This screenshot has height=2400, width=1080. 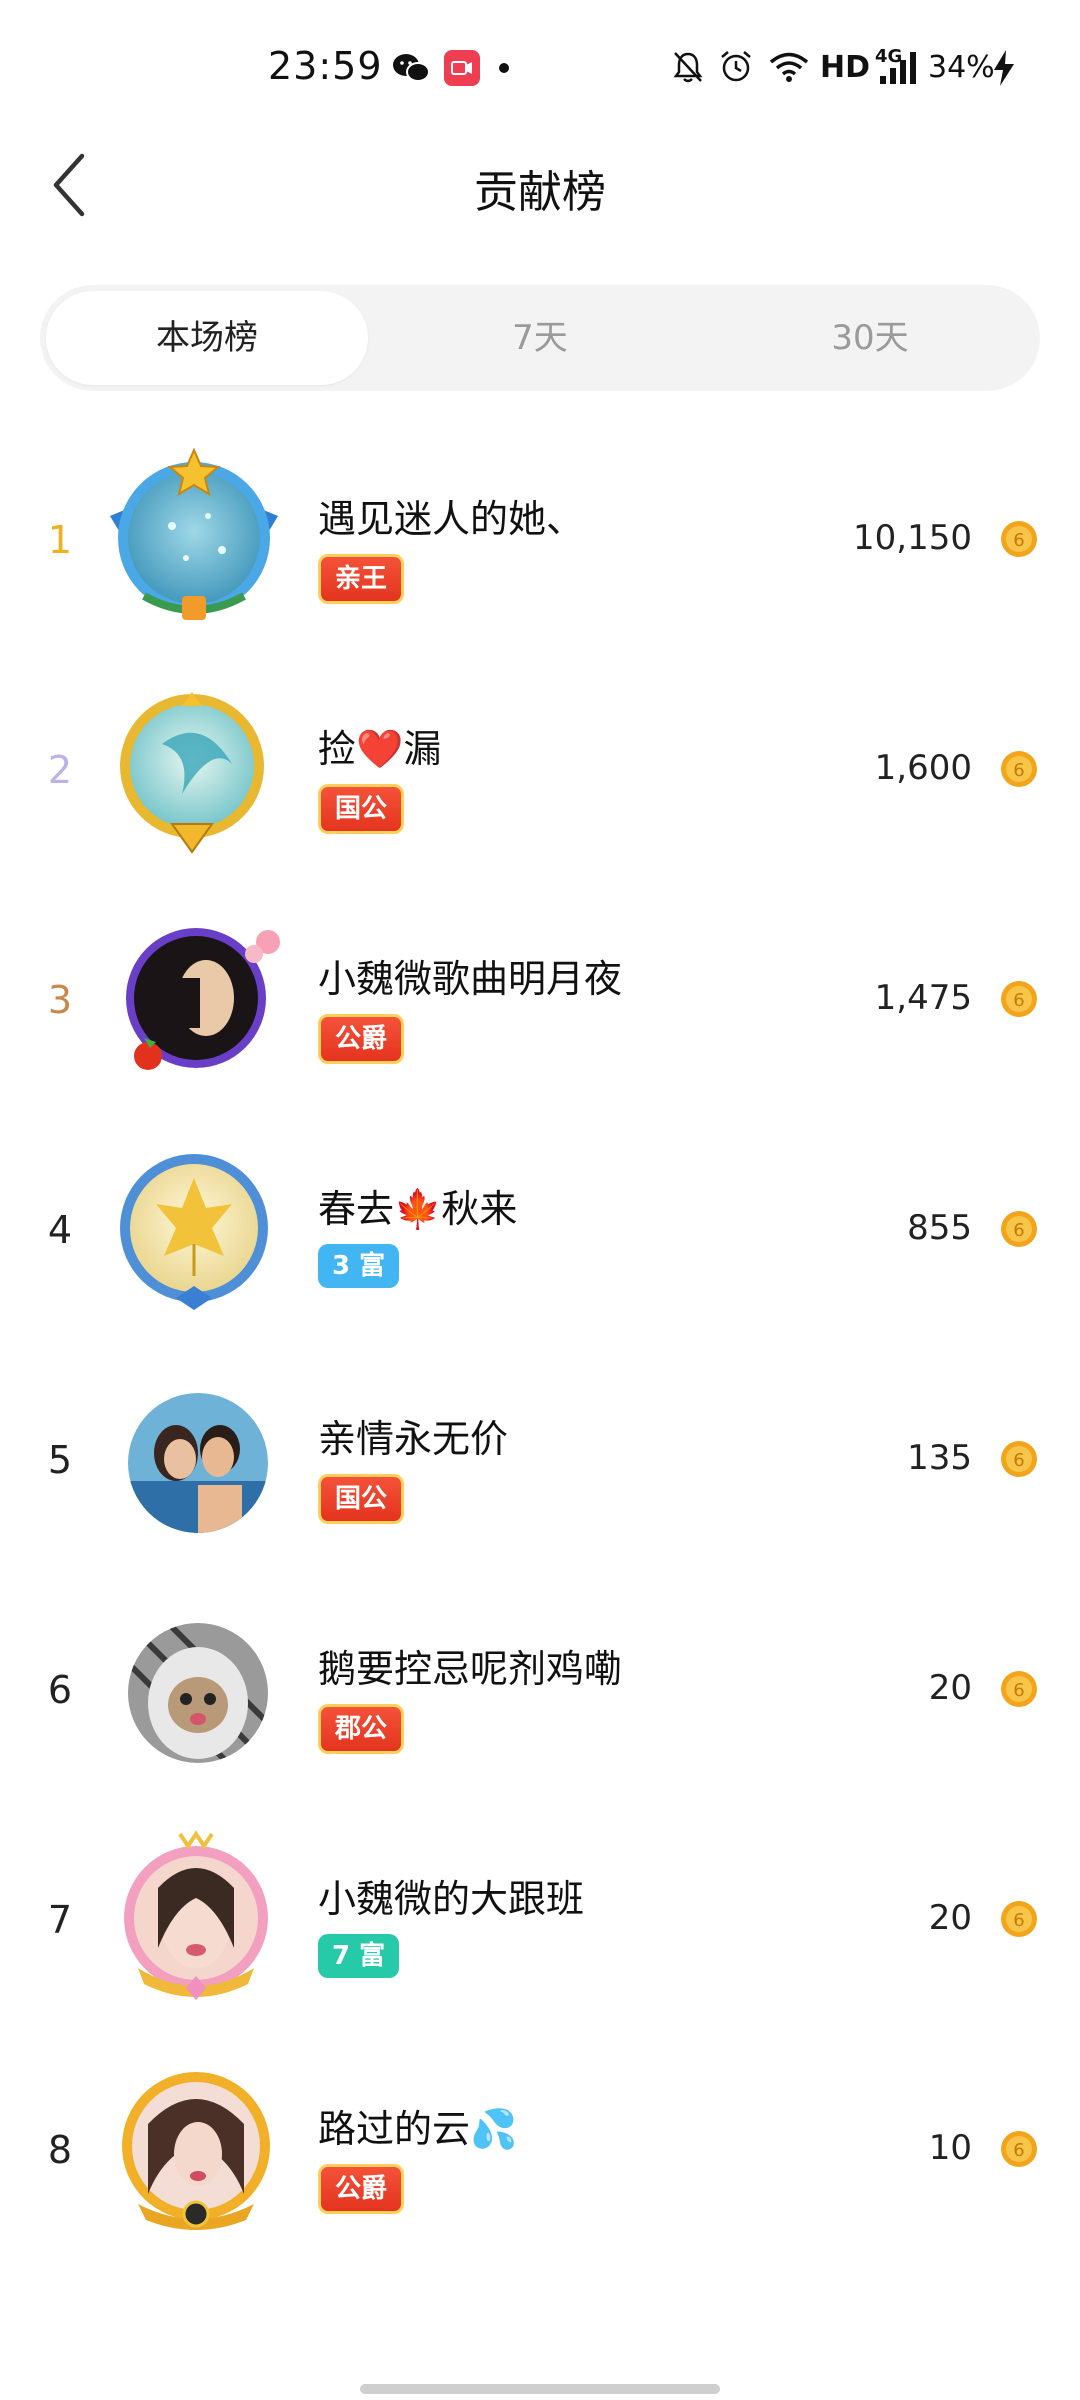 I want to click on list-item: 6 鹅要控忌呢剂鸡嘞 郡公 20 6, so click(x=540, y=1693).